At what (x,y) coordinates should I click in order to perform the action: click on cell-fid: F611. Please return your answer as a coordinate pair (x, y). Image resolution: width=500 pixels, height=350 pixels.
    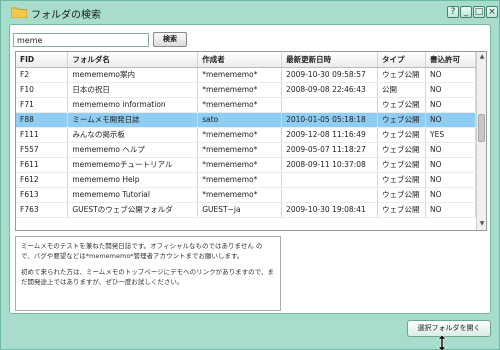
    Looking at the image, I should click on (42, 165).